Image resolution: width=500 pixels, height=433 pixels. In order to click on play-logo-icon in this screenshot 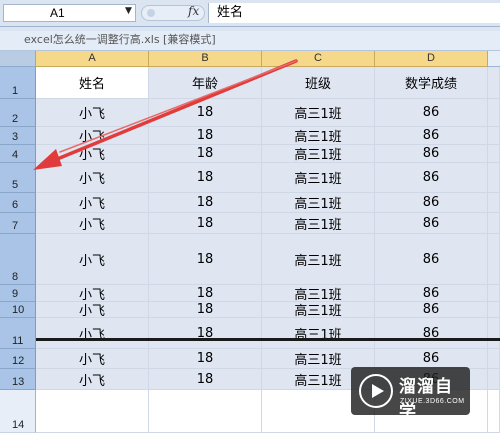, I will do `click(376, 391)`.